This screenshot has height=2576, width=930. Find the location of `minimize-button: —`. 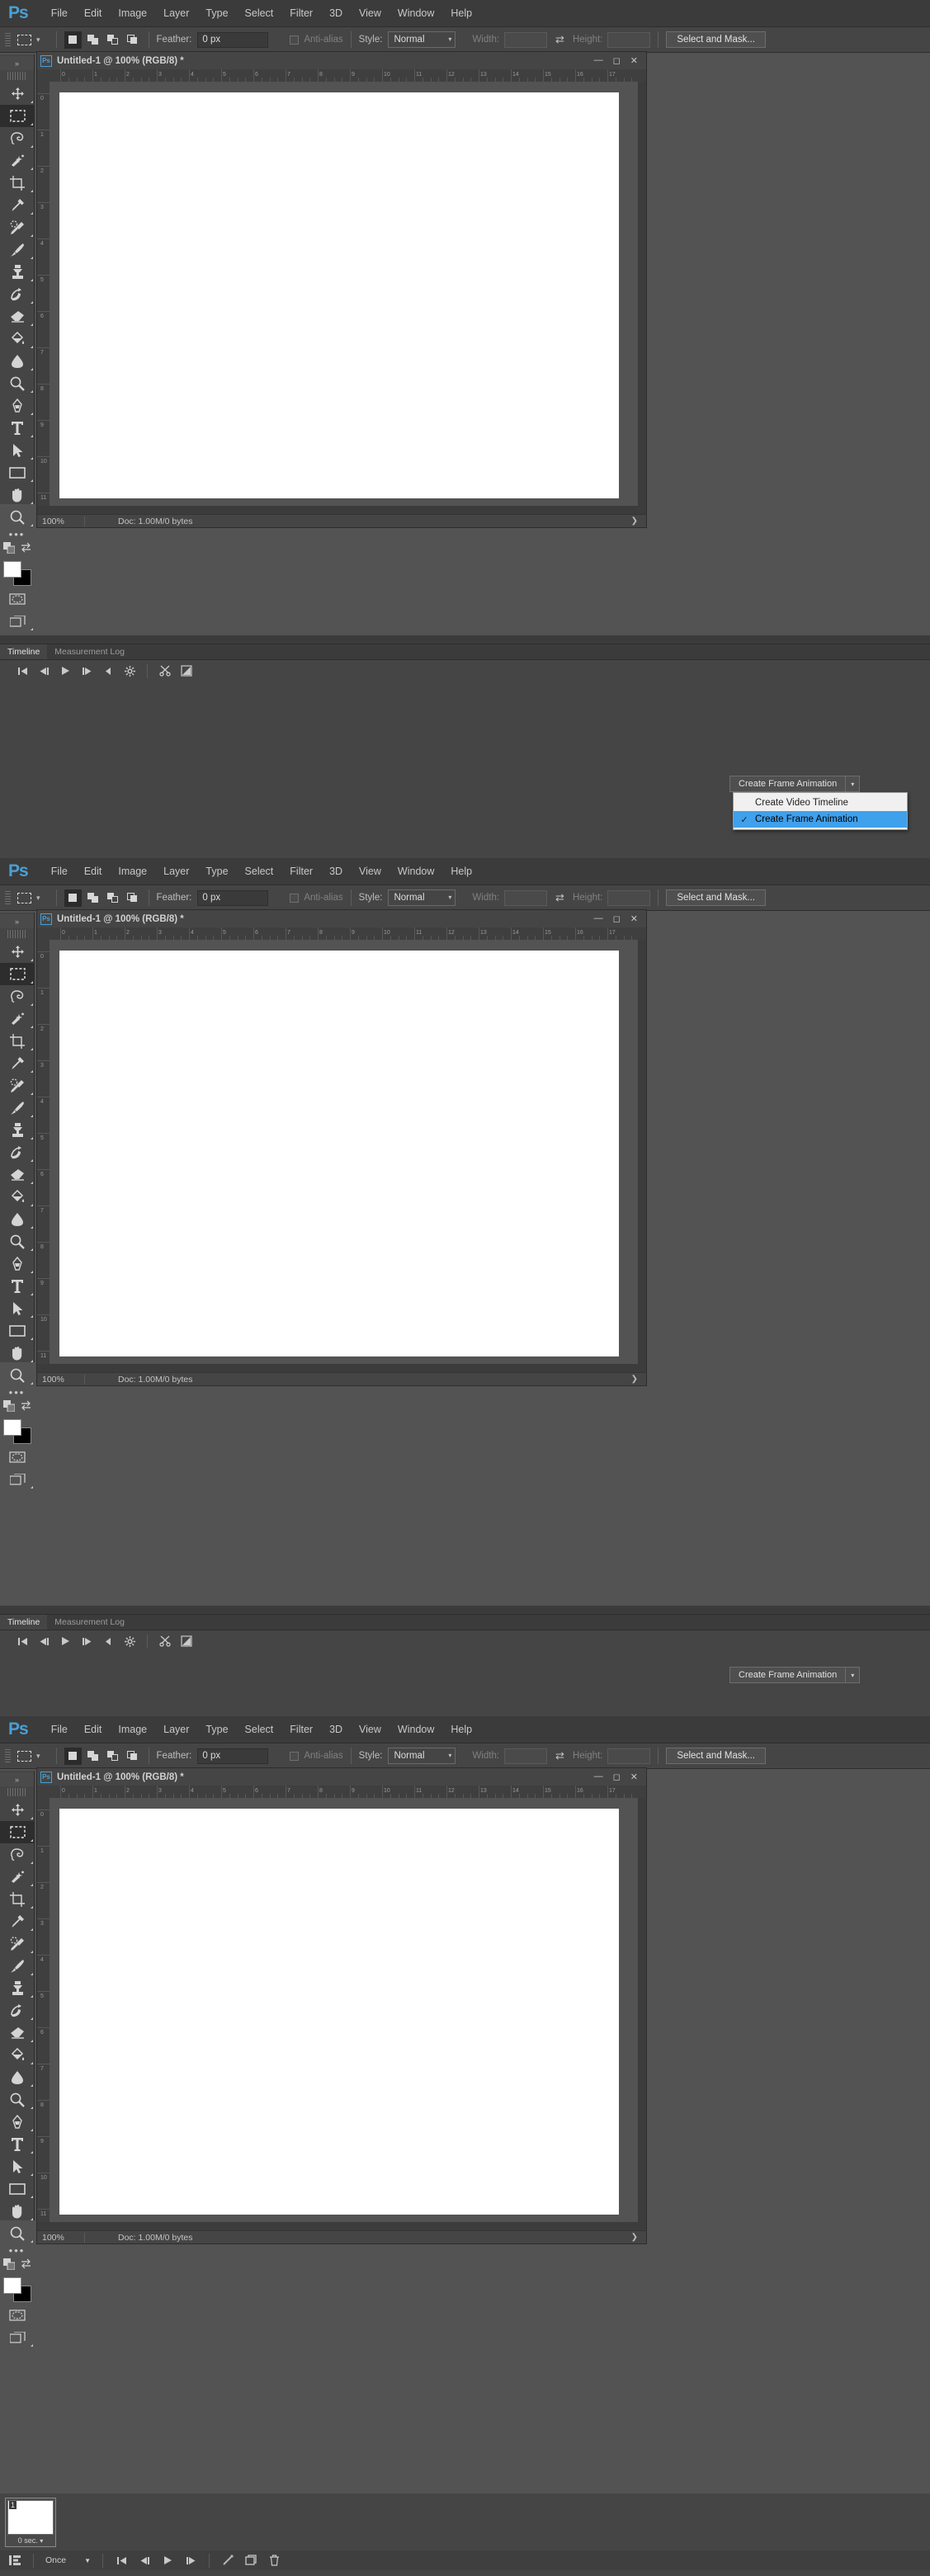

minimize-button: — is located at coordinates (598, 1777).